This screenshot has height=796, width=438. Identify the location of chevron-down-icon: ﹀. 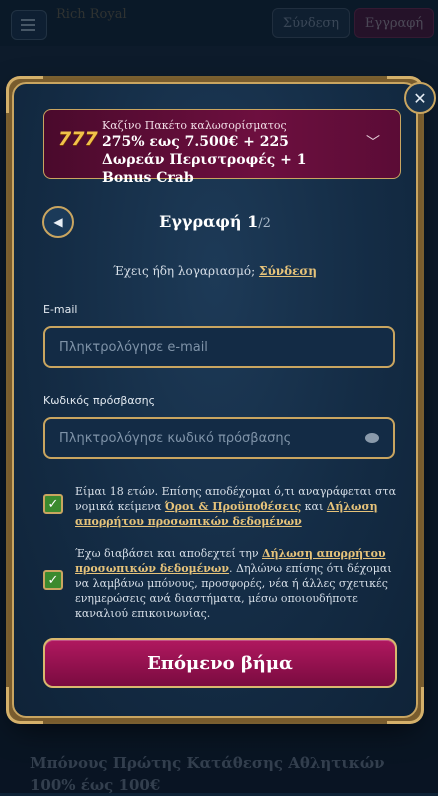
(373, 142).